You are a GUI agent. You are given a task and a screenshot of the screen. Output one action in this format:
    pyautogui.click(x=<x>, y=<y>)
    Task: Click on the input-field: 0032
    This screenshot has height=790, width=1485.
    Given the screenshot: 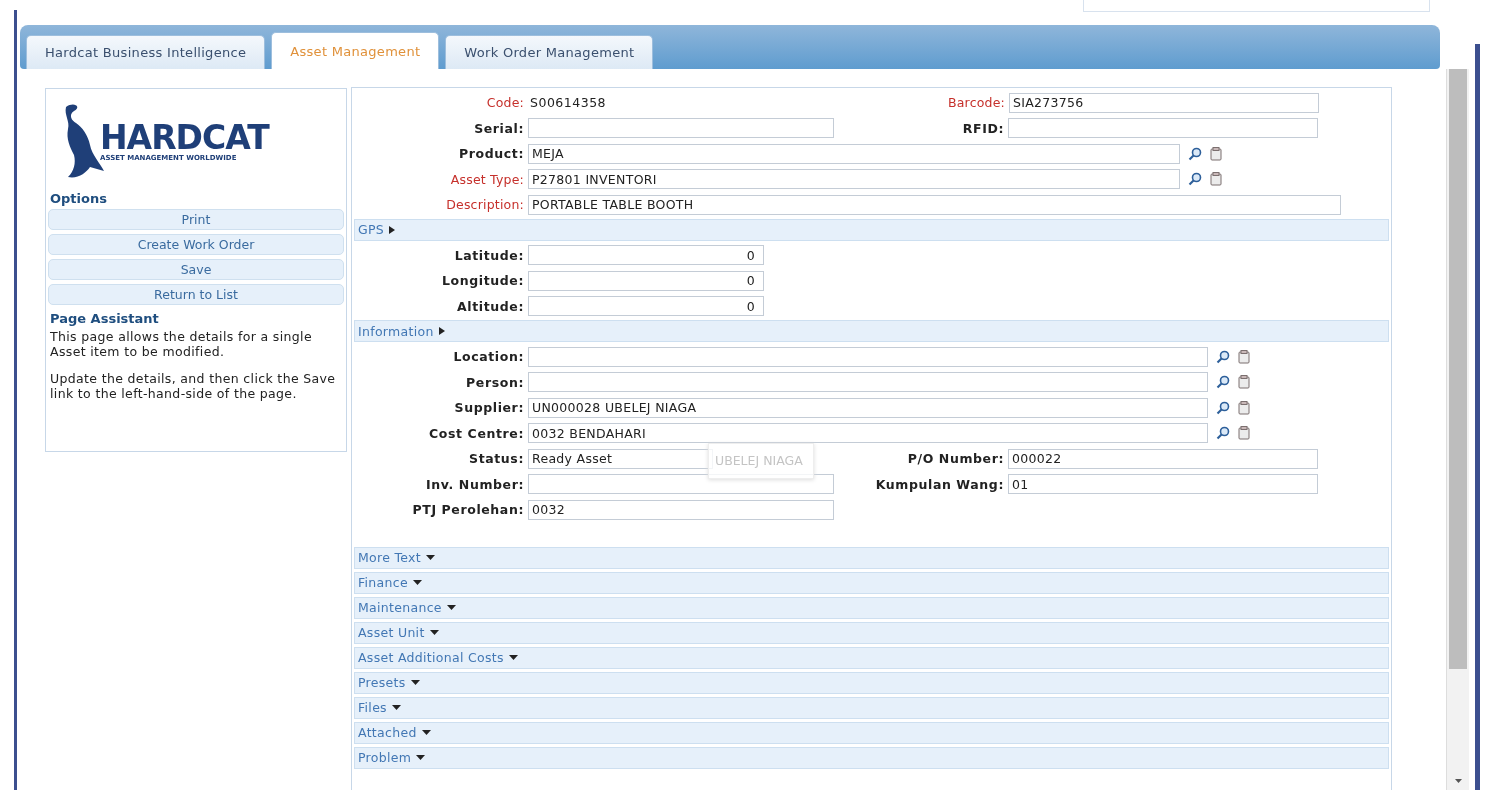 What is the action you would take?
    pyautogui.click(x=681, y=509)
    